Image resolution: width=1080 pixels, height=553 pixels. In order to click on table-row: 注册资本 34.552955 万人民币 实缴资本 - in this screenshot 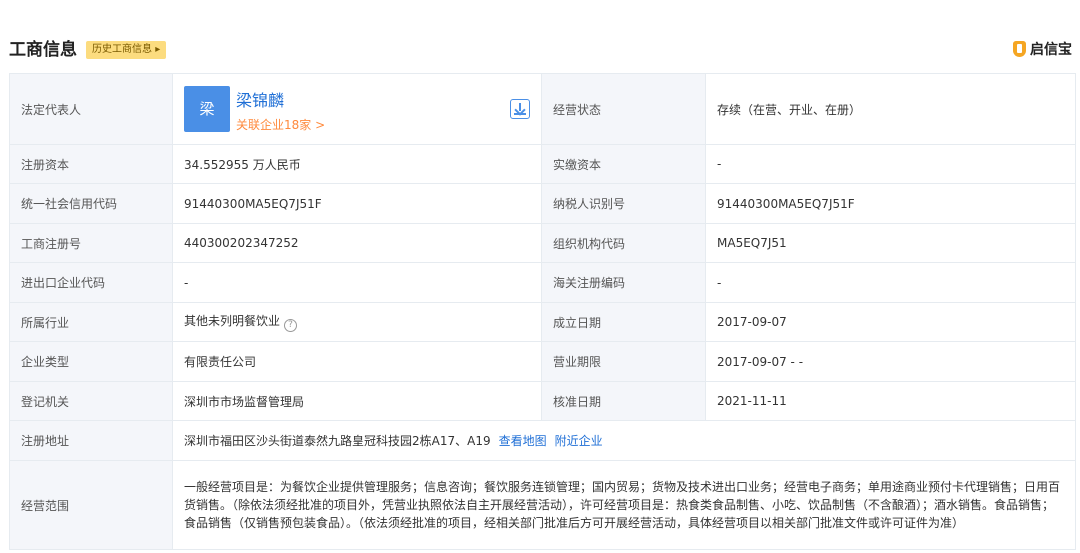, I will do `click(542, 164)`.